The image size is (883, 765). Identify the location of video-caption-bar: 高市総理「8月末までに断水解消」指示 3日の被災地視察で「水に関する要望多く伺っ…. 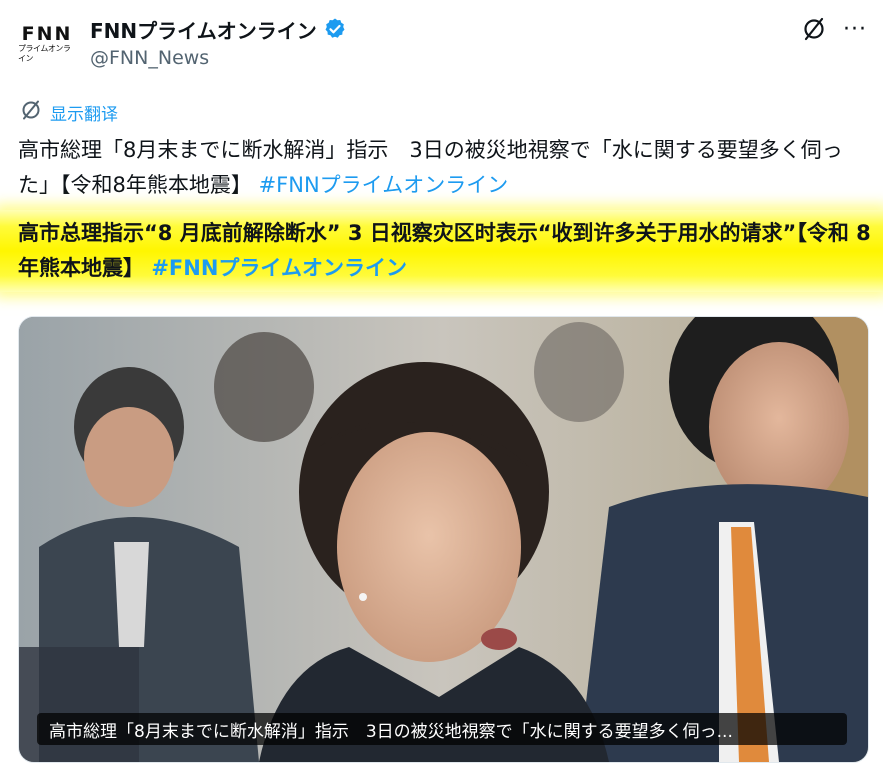
(442, 729).